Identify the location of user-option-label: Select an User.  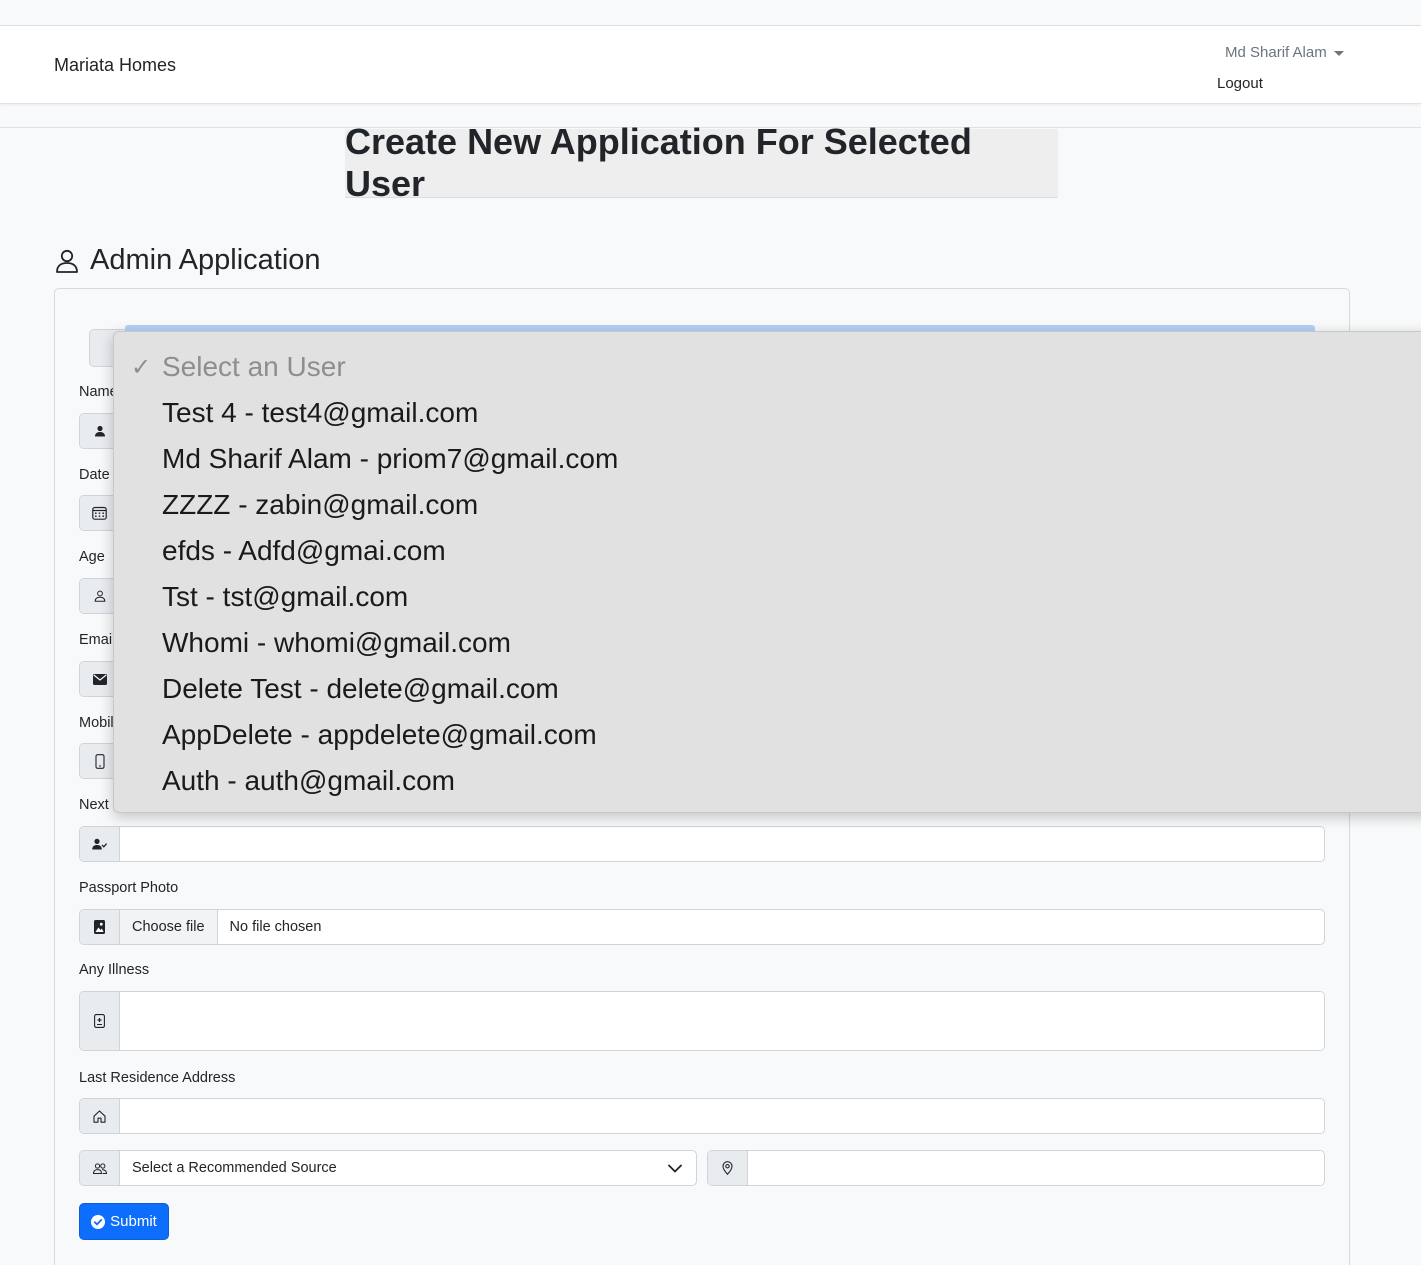
(254, 366).